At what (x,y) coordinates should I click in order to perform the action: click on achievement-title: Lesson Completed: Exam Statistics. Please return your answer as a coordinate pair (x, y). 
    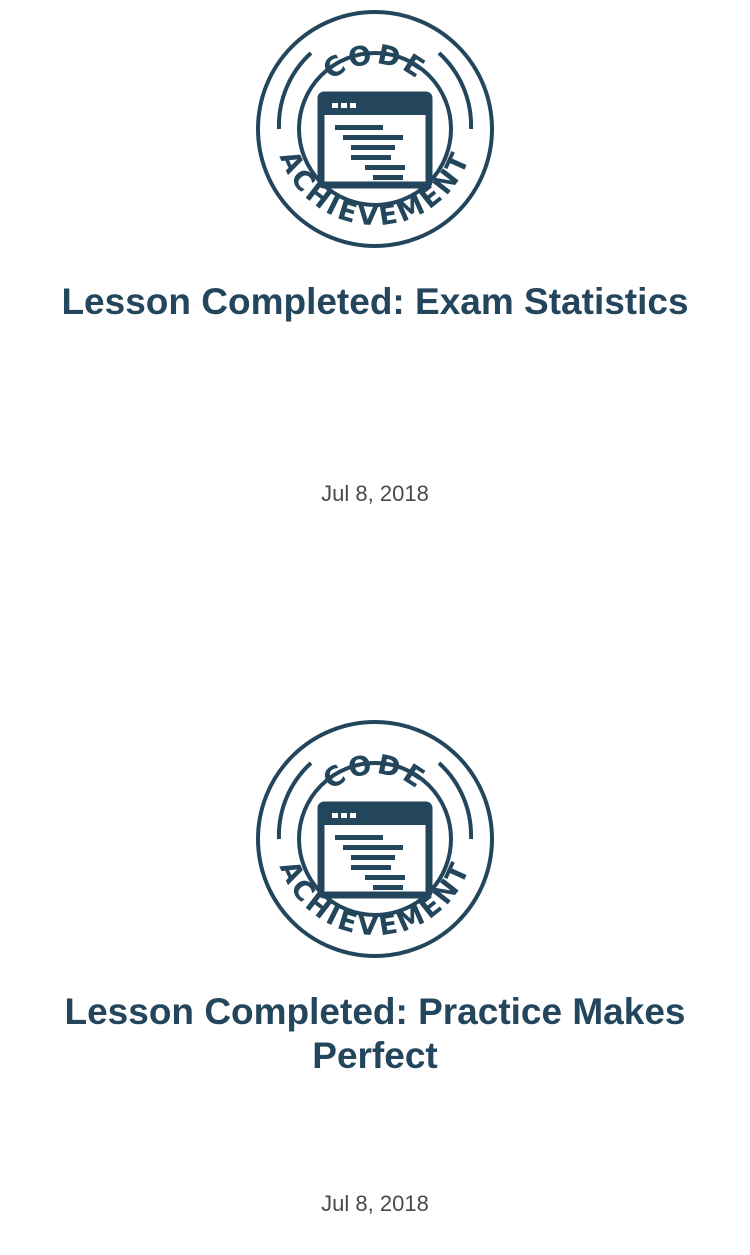
    Looking at the image, I should click on (375, 302).